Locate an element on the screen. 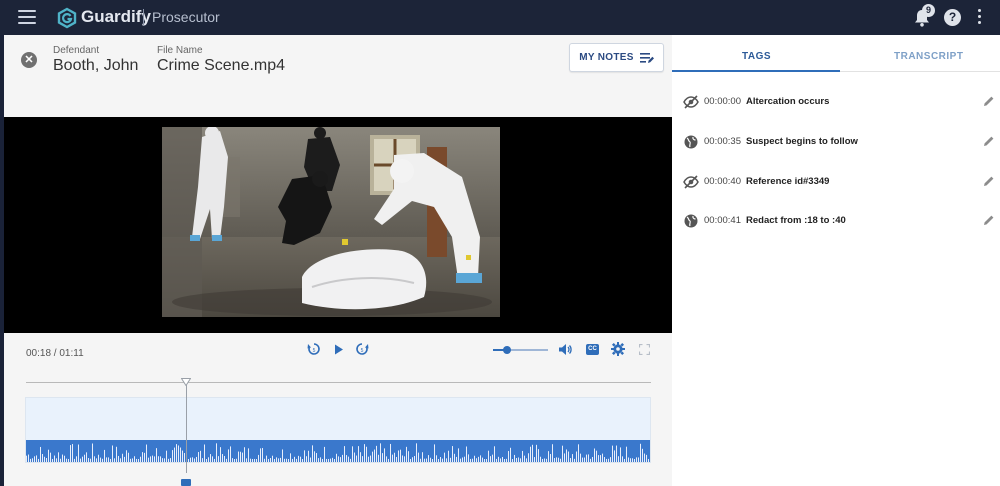 Image resolution: width=1000 pixels, height=486 pixels. tab-divider is located at coordinates (920, 71).